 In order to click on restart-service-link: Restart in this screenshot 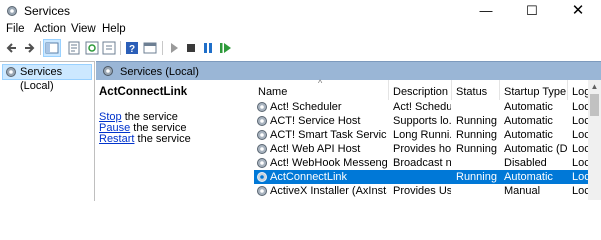, I will do `click(116, 139)`.